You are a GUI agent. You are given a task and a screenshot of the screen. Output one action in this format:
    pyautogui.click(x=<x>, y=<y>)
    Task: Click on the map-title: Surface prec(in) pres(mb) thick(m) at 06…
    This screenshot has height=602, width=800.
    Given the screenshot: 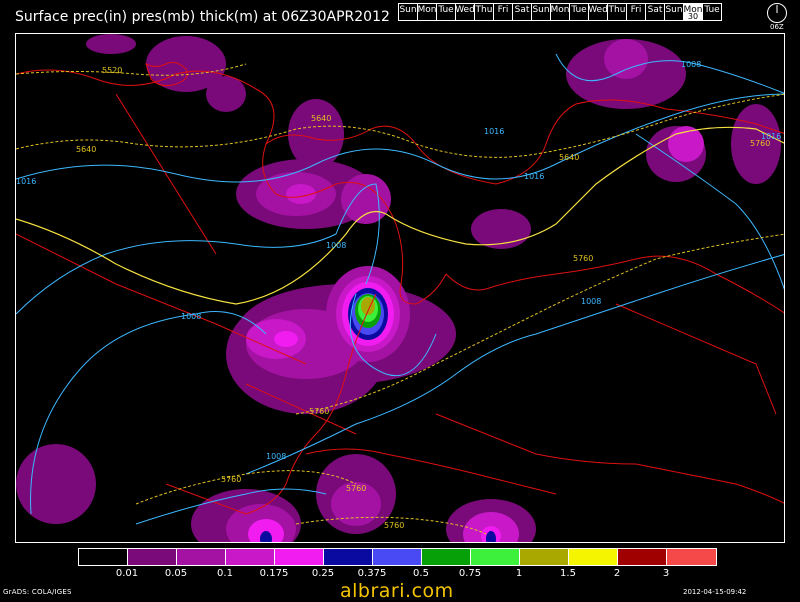 What is the action you would take?
    pyautogui.click(x=202, y=17)
    